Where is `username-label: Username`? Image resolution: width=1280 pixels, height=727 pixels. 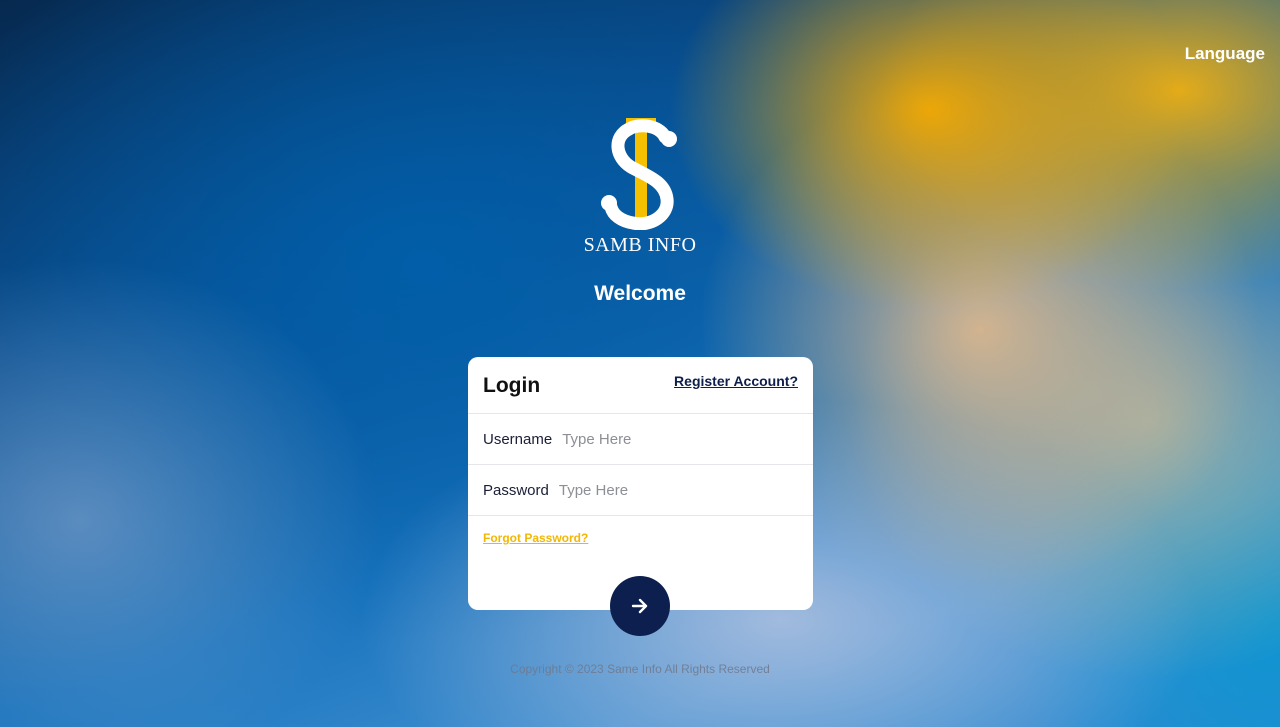
username-label: Username is located at coordinates (518, 439).